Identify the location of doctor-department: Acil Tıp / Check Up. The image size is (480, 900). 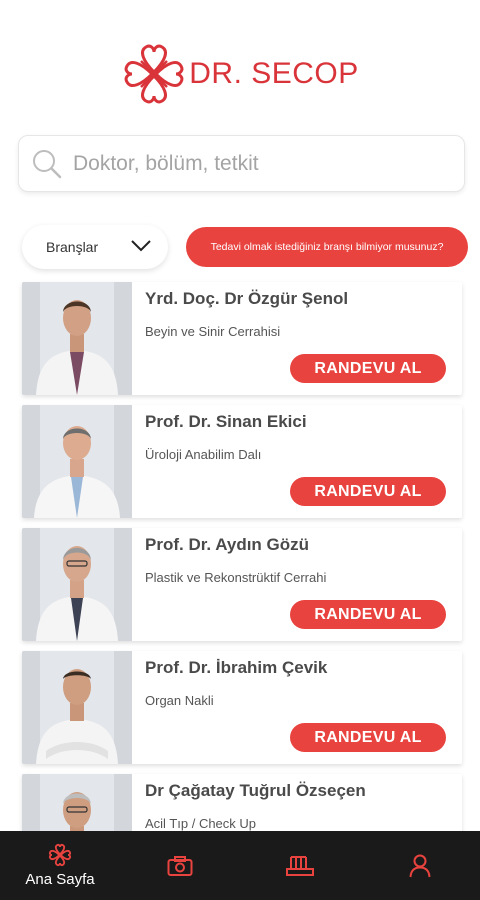
(201, 823).